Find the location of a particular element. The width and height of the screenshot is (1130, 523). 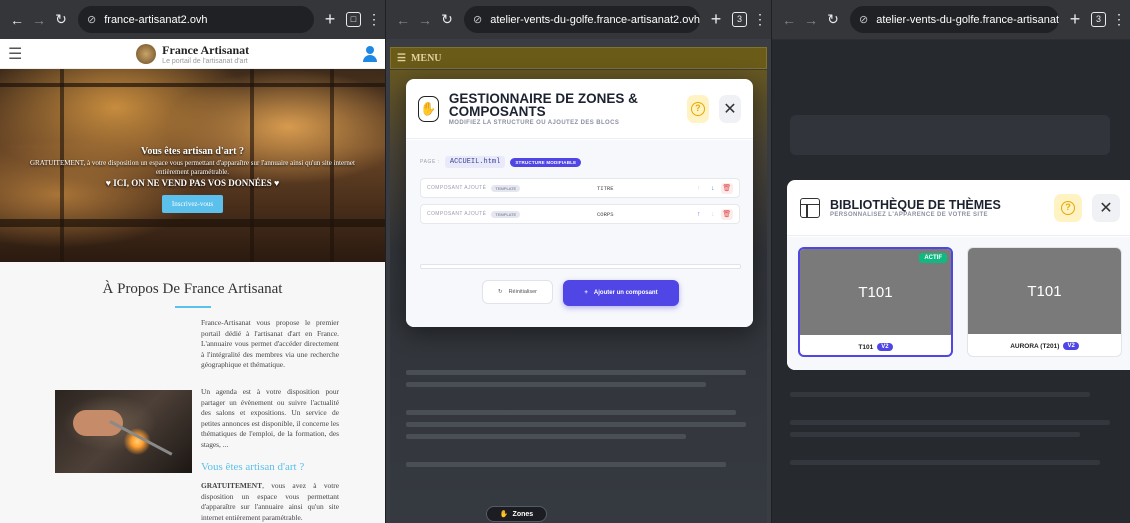

theme-caption: T101 V2 is located at coordinates (875, 345).